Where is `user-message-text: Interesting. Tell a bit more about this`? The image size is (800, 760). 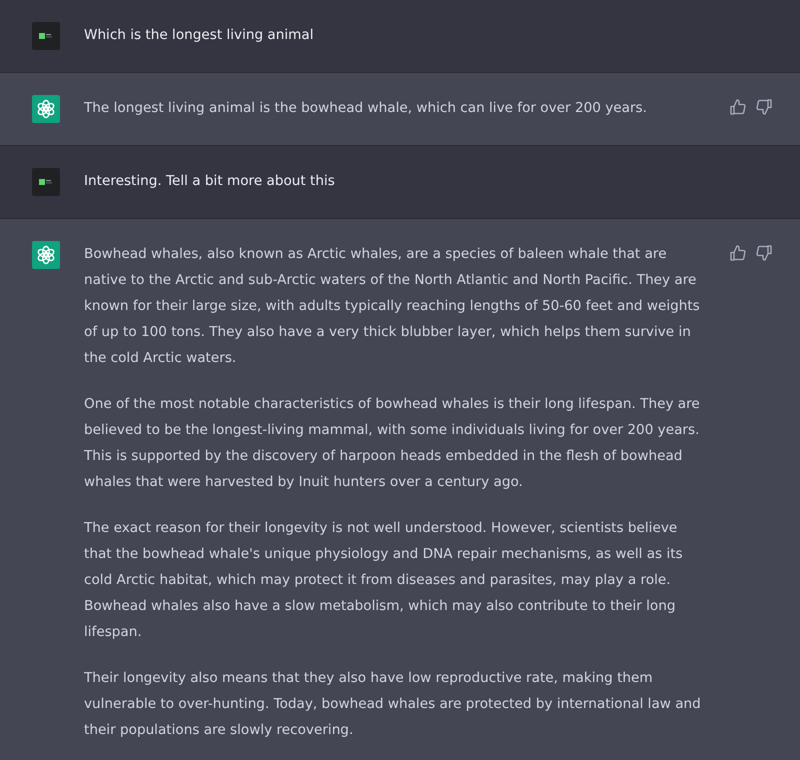
user-message-text: Interesting. Tell a bit more about this is located at coordinates (210, 181).